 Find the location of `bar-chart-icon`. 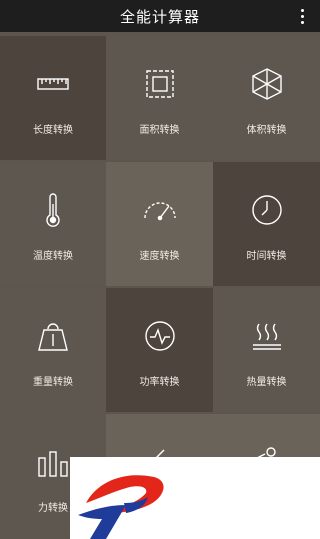

bar-chart-icon is located at coordinates (53, 462).